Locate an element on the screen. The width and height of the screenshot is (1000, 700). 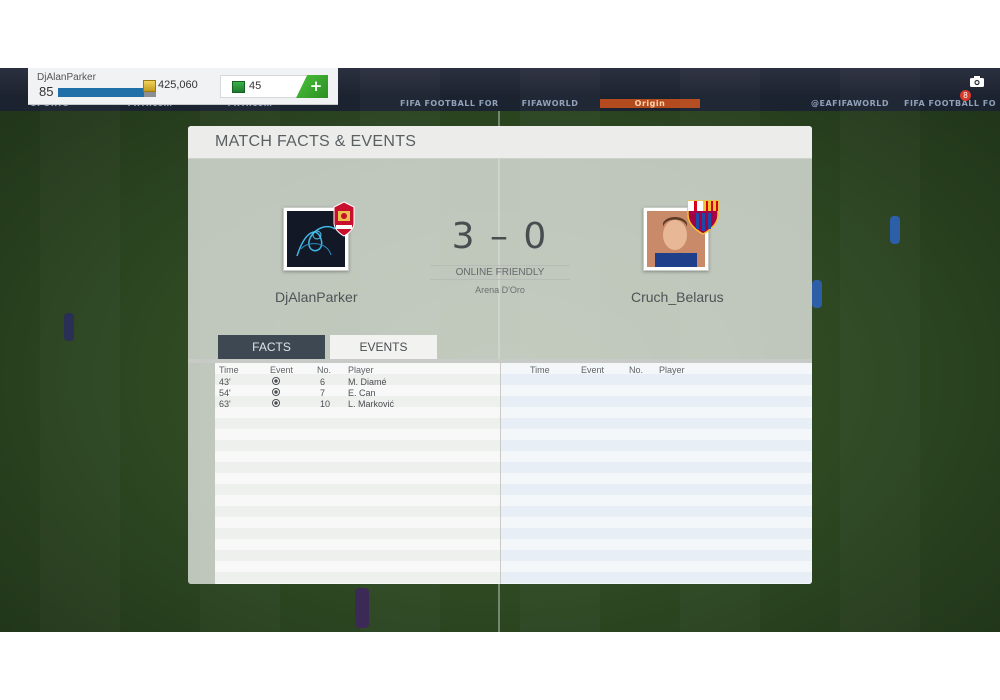
points-balance: 45 is located at coordinates (255, 86).